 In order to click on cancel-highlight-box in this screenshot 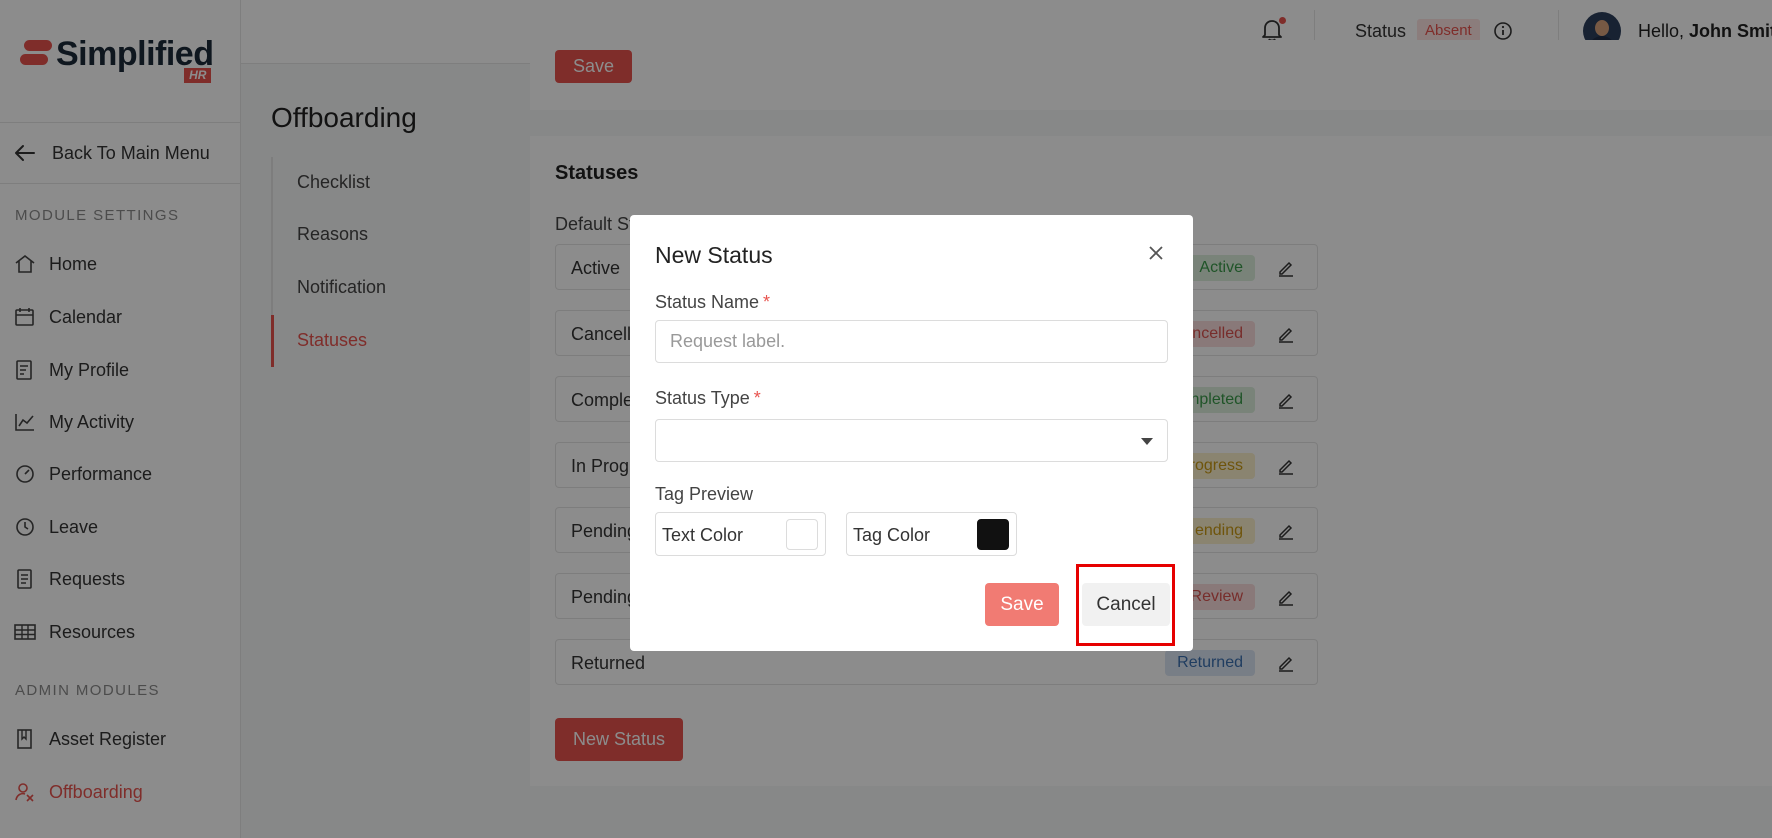, I will do `click(1125, 605)`.